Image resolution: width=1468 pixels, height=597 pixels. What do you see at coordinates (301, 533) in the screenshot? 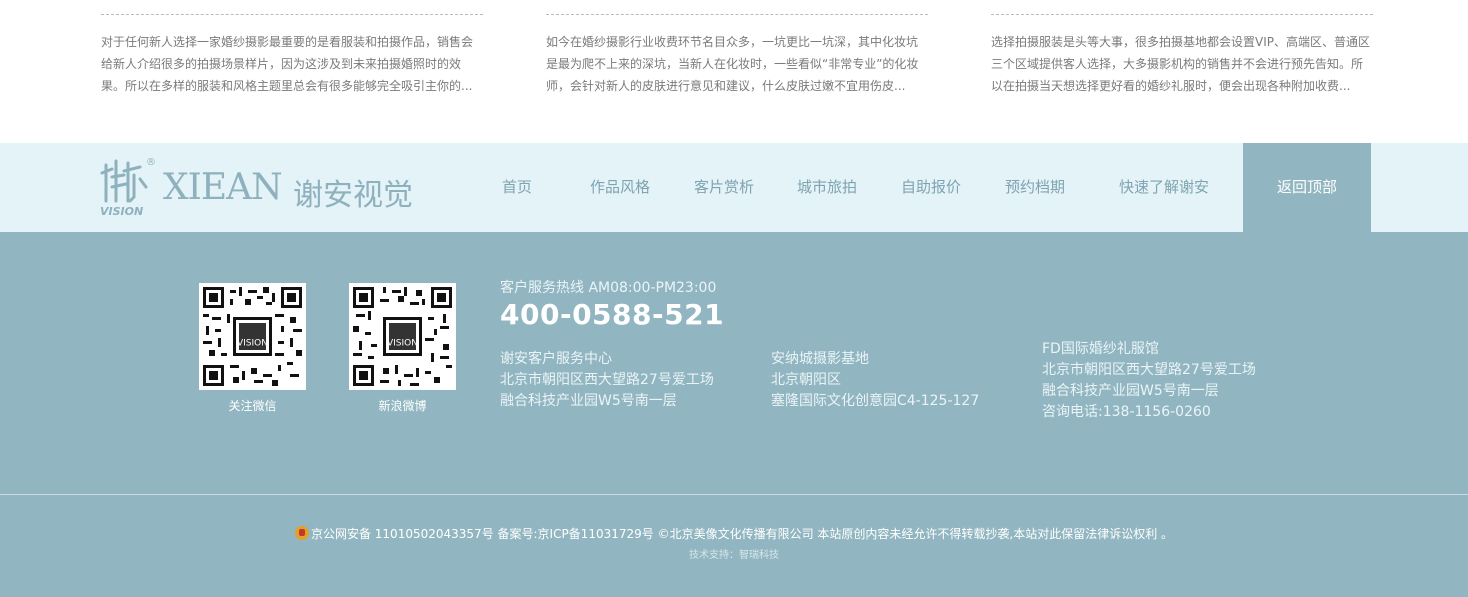
I see `police-badge-icon` at bounding box center [301, 533].